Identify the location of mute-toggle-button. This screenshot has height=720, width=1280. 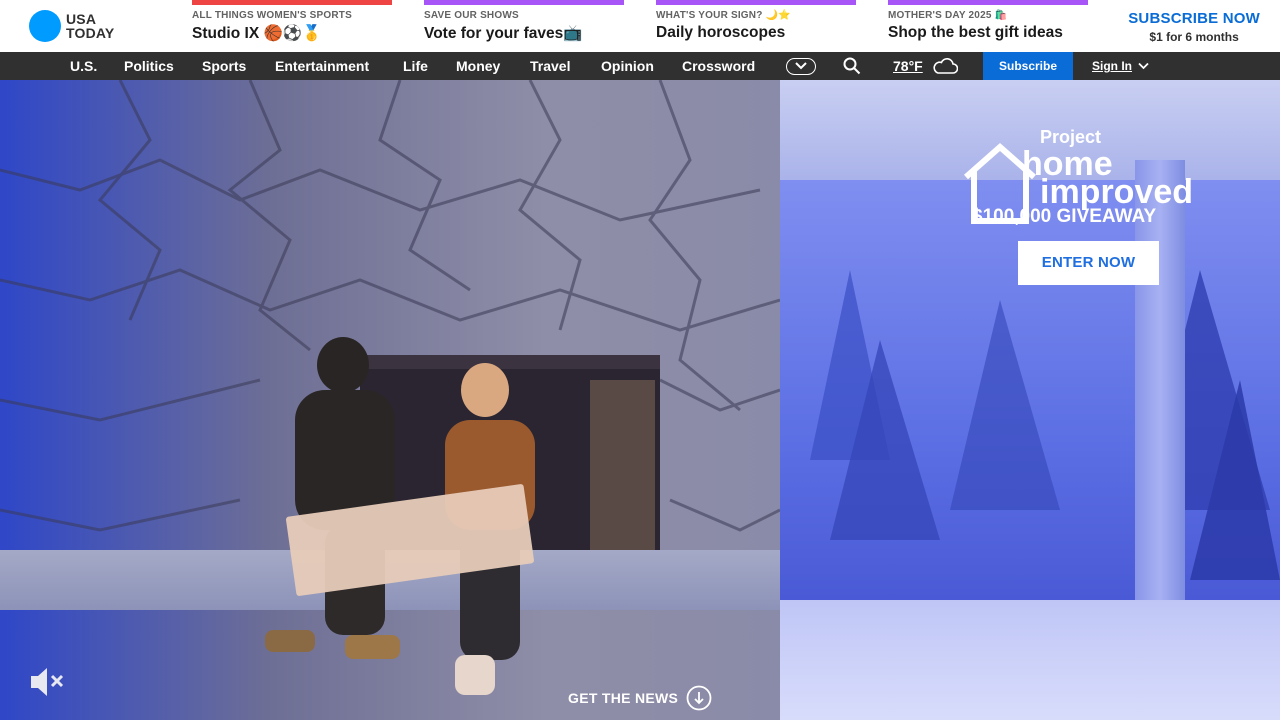
(47, 682).